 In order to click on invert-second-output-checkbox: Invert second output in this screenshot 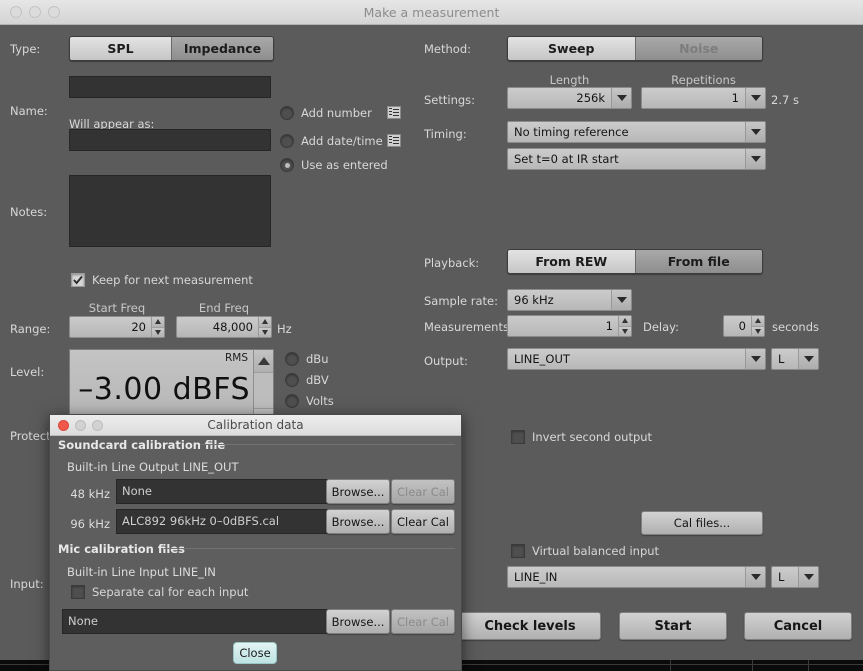, I will do `click(581, 437)`.